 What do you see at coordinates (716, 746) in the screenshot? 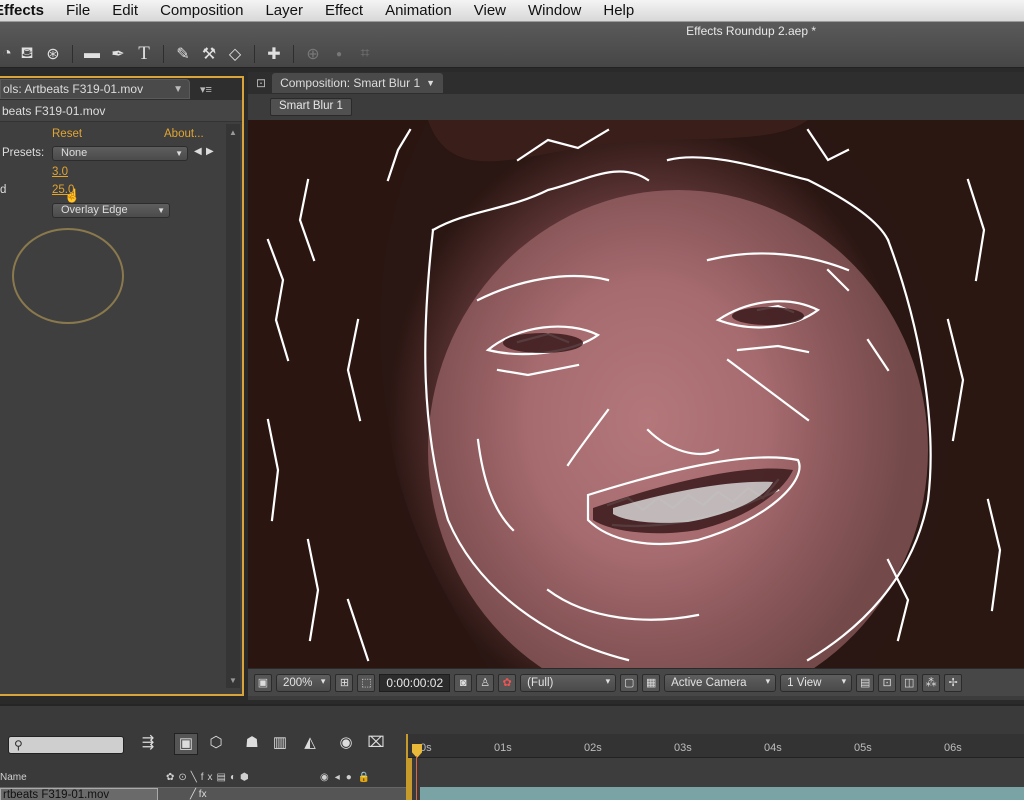
I see `time-ruler: 0s 01s 02s 03s 04s 05s 06s` at bounding box center [716, 746].